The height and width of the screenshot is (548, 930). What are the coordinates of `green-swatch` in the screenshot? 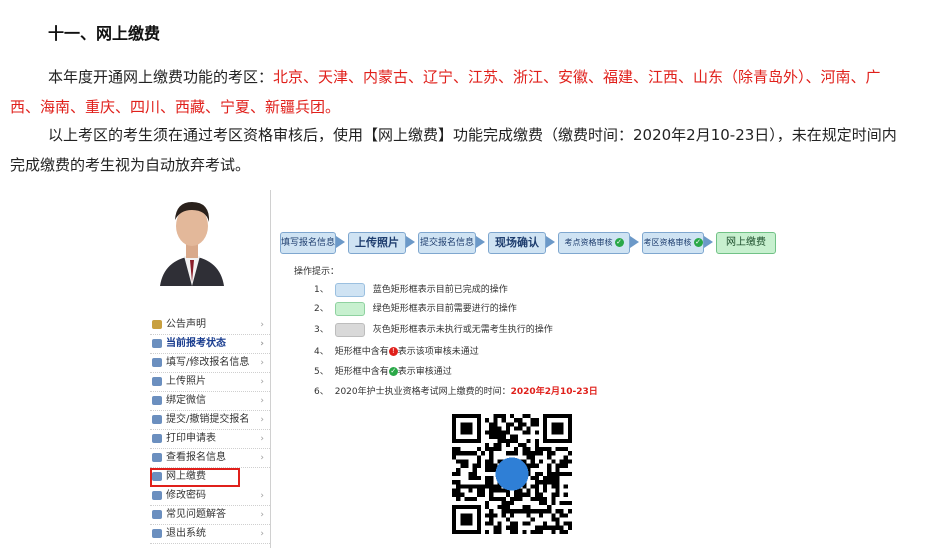 It's located at (349, 308).